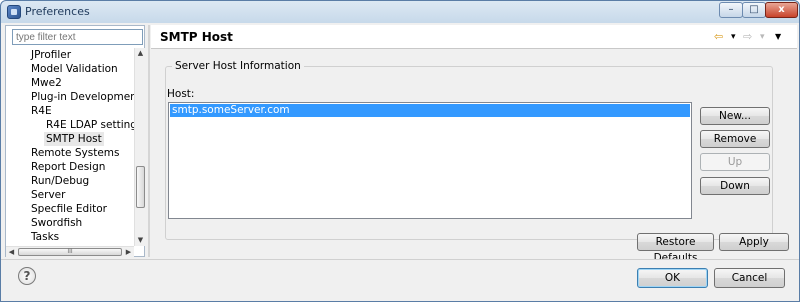 The height and width of the screenshot is (302, 800). Describe the element at coordinates (45, 237) in the screenshot. I see `tree-item-tasks: Tasks` at that location.